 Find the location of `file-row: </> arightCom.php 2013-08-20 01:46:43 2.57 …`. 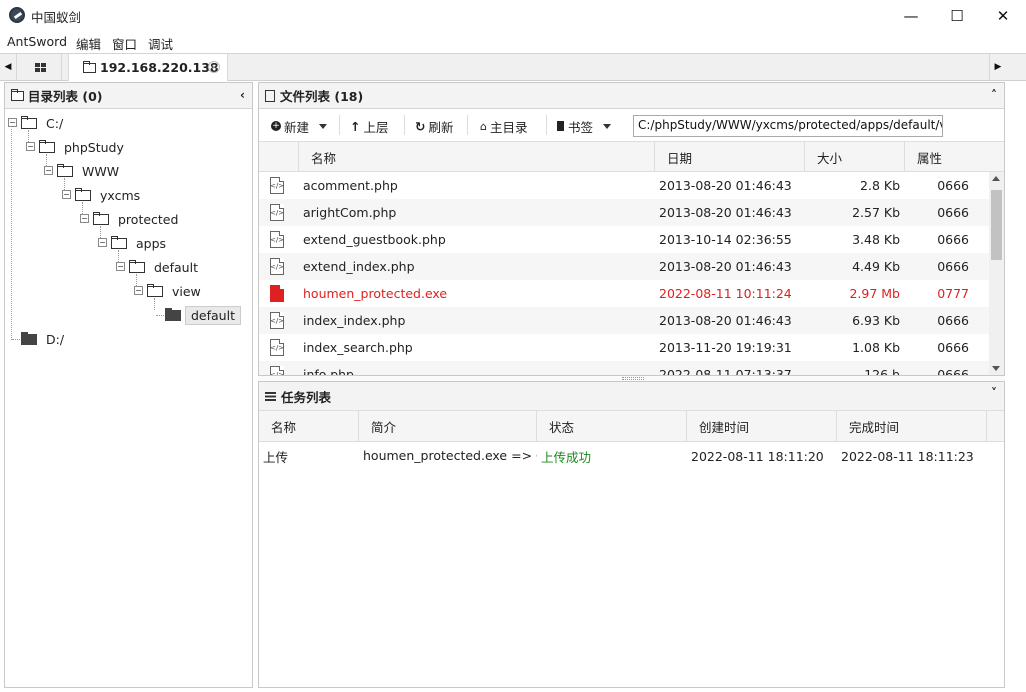

file-row: </> arightCom.php 2013-08-20 01:46:43 2.57 … is located at coordinates (624, 212).